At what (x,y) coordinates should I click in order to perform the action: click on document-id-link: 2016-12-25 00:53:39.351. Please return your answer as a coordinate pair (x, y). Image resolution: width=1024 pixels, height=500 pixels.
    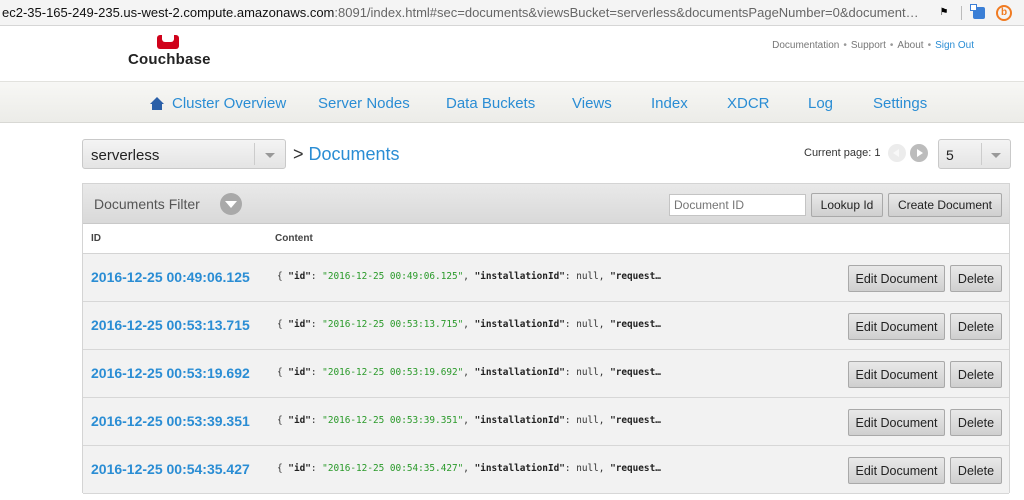
    Looking at the image, I should click on (170, 421).